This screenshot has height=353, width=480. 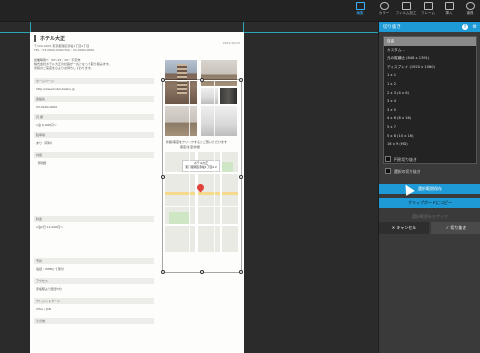 What do you see at coordinates (388, 159) in the screenshot?
I see `circle-crop-checkbox` at bounding box center [388, 159].